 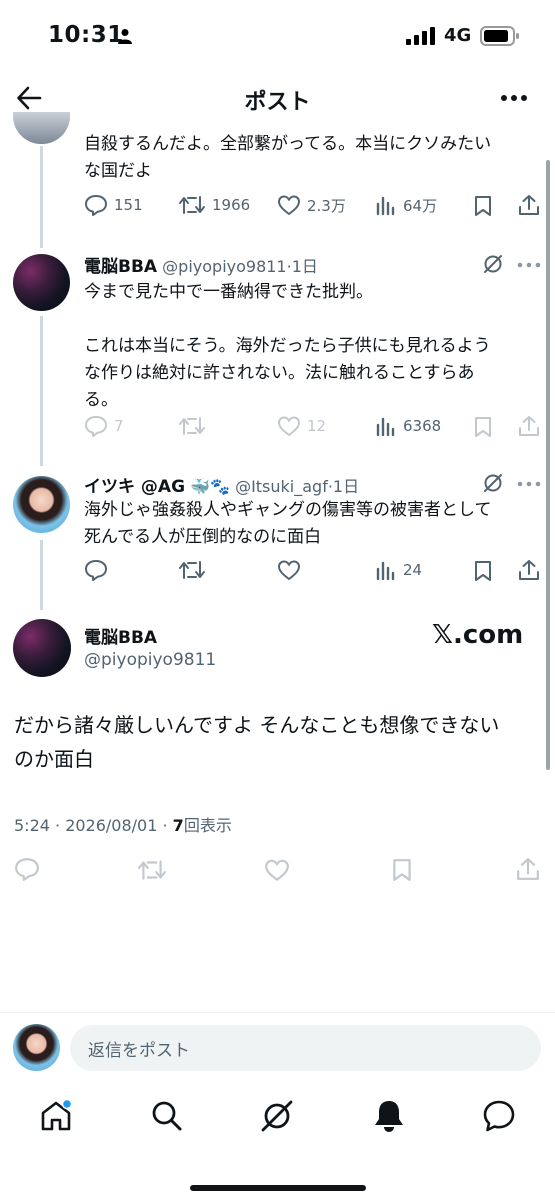 I want to click on home-icon, so click(x=57, y=1114).